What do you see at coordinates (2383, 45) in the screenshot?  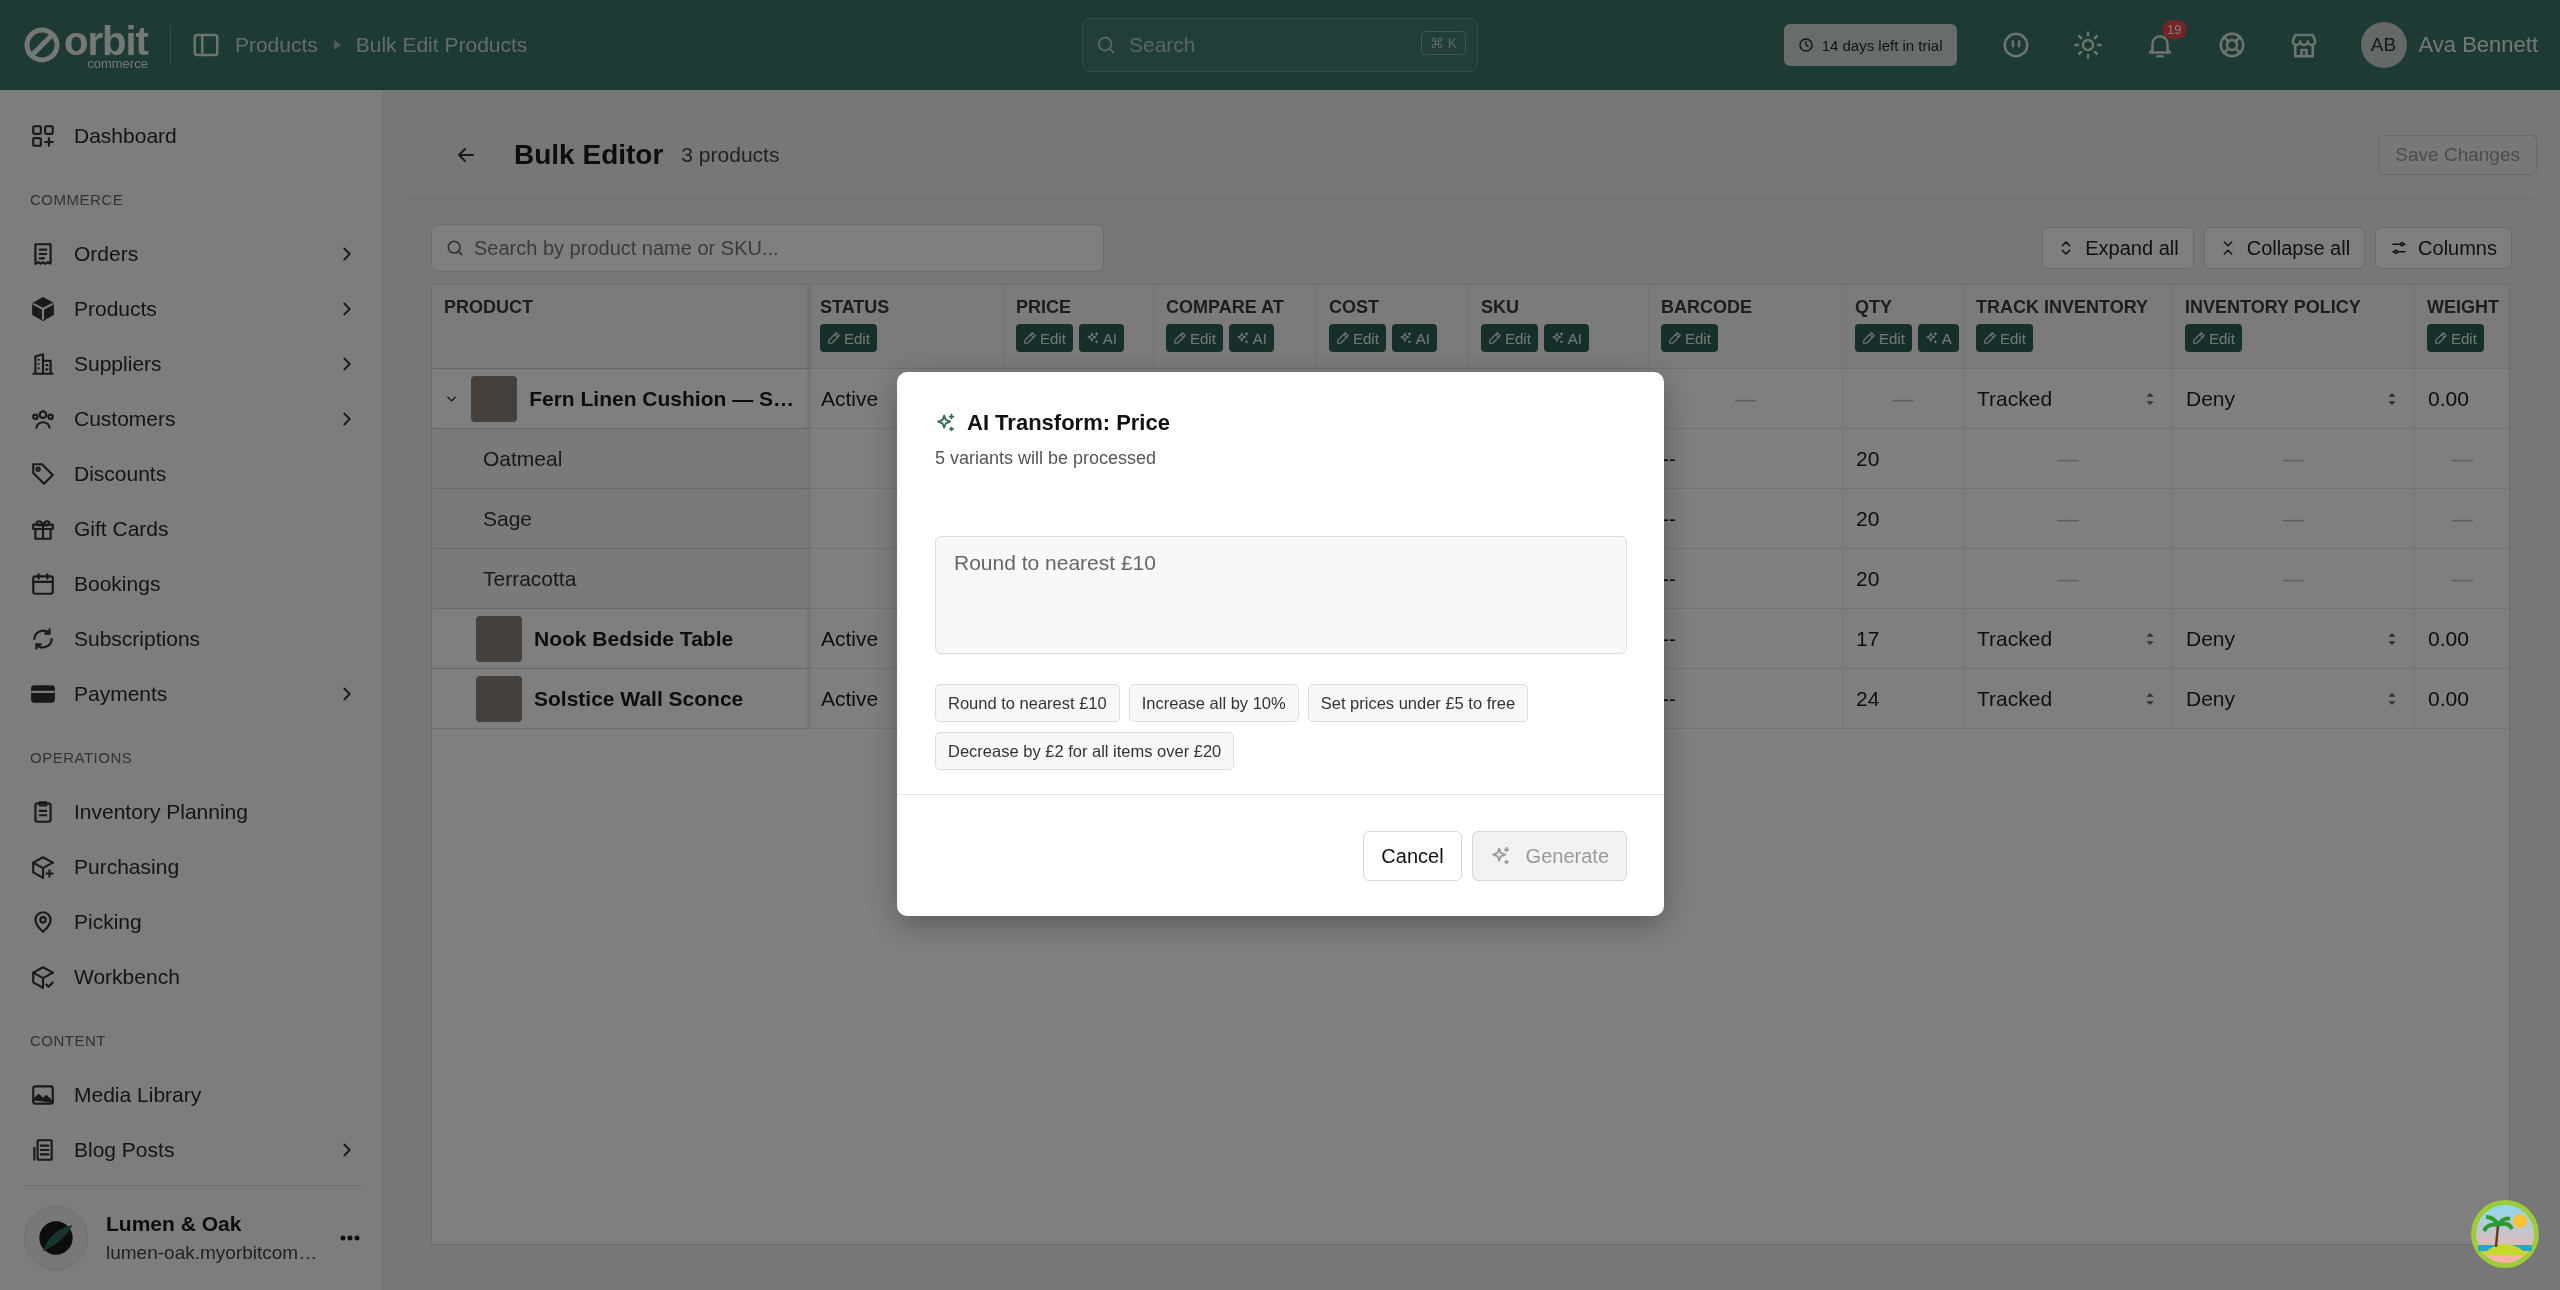 I see `user-avatar: AB` at bounding box center [2383, 45].